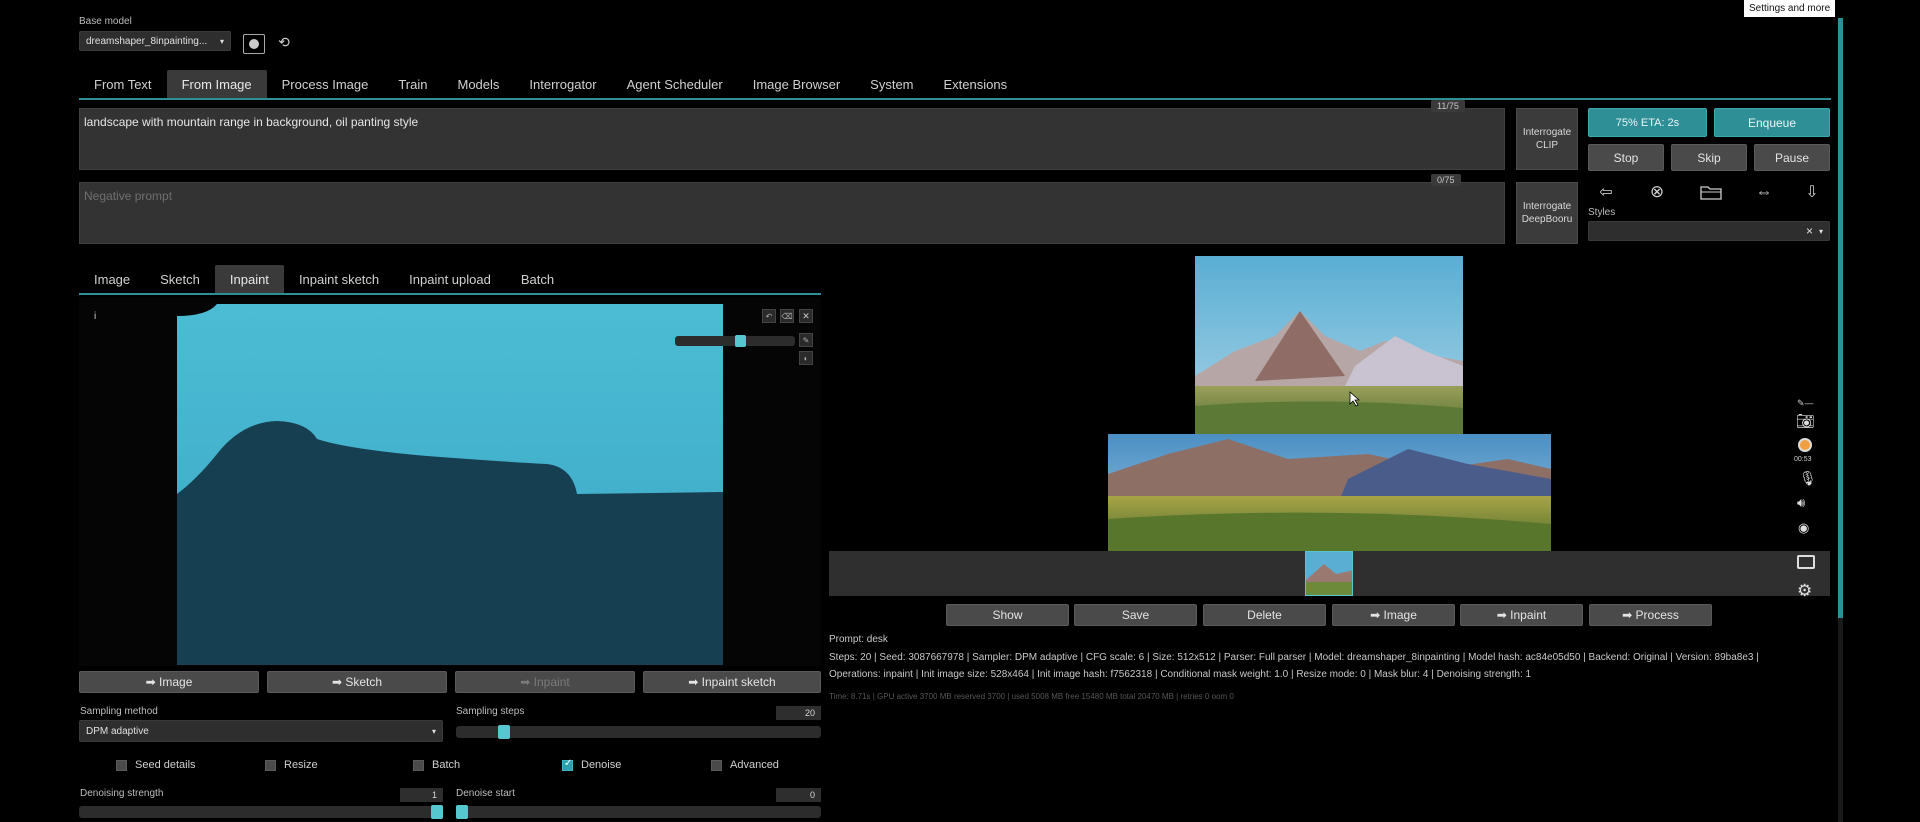 The width and height of the screenshot is (1920, 822). I want to click on output-image-top, so click(1329, 345).